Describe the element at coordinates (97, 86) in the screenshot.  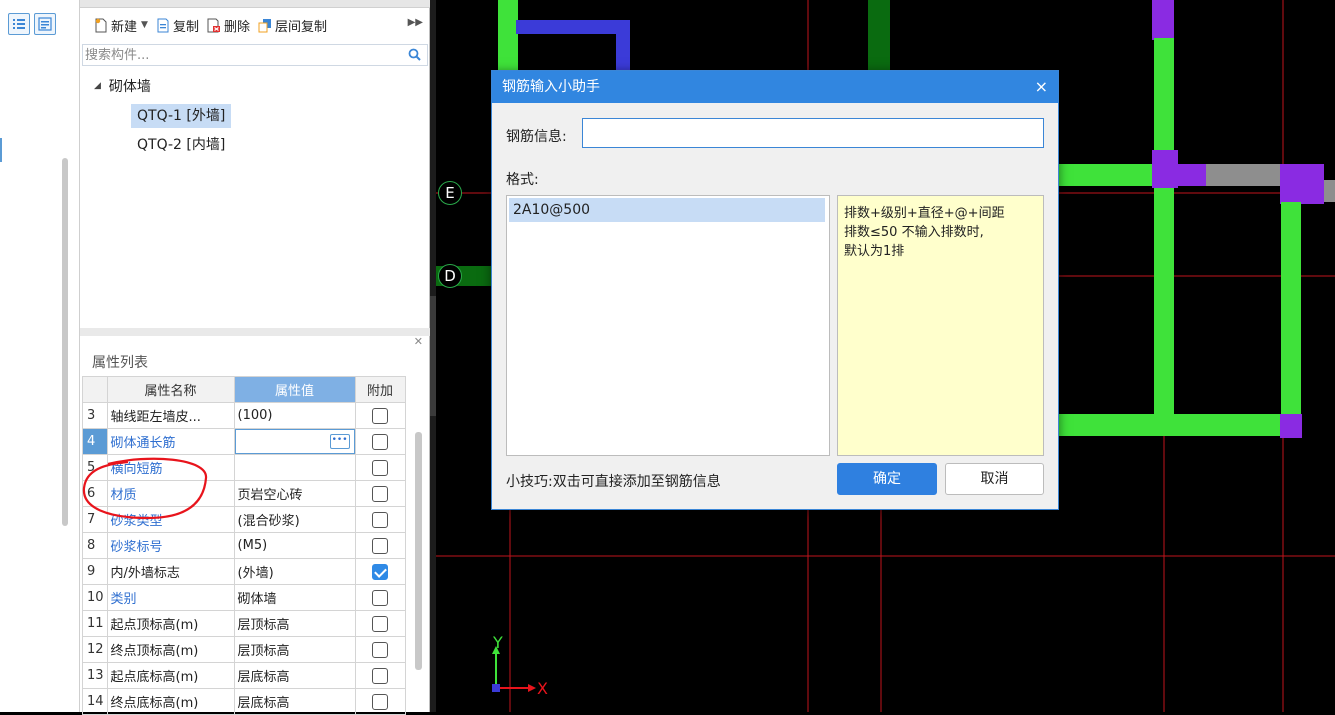
I see `collapse-triangle-icon: ◢` at that location.